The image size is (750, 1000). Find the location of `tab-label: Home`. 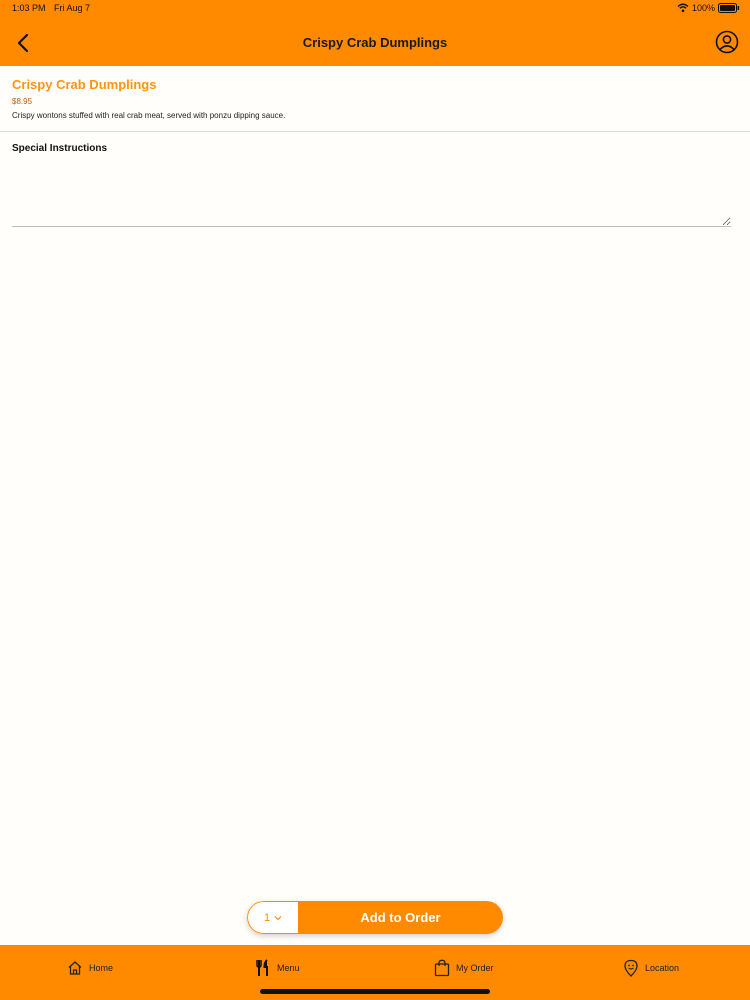

tab-label: Home is located at coordinates (101, 968).